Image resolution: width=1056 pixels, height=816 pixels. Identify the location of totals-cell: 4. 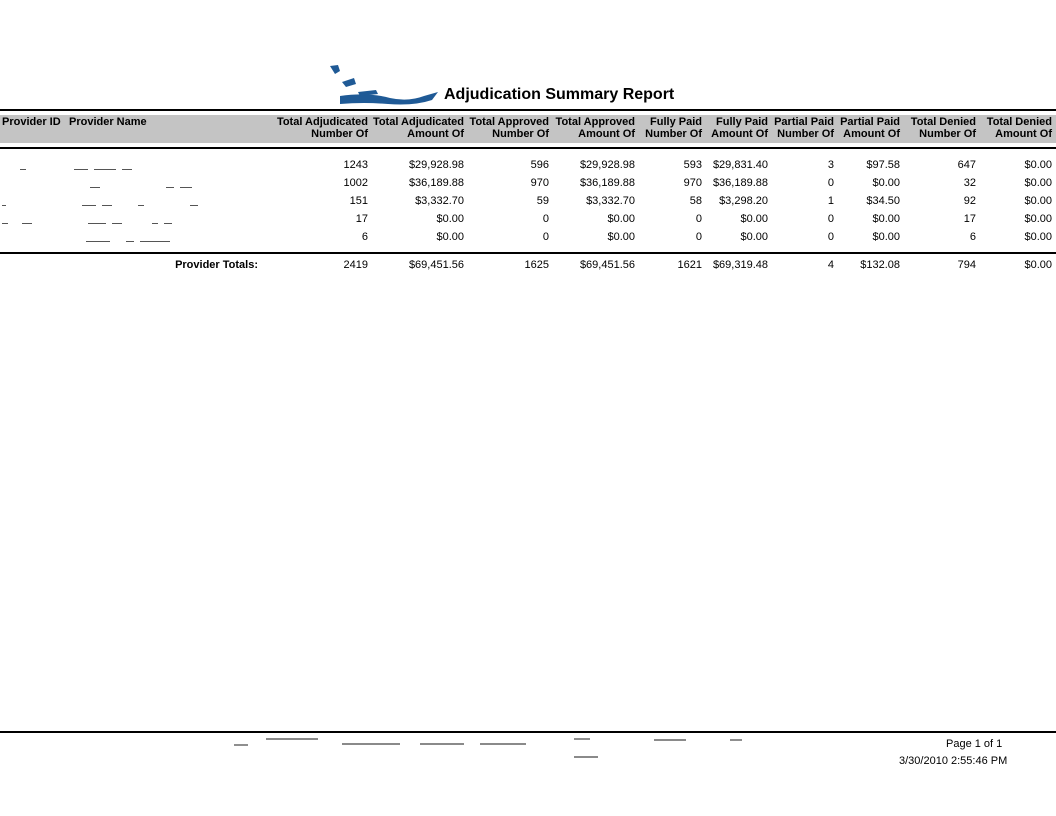
(830, 265).